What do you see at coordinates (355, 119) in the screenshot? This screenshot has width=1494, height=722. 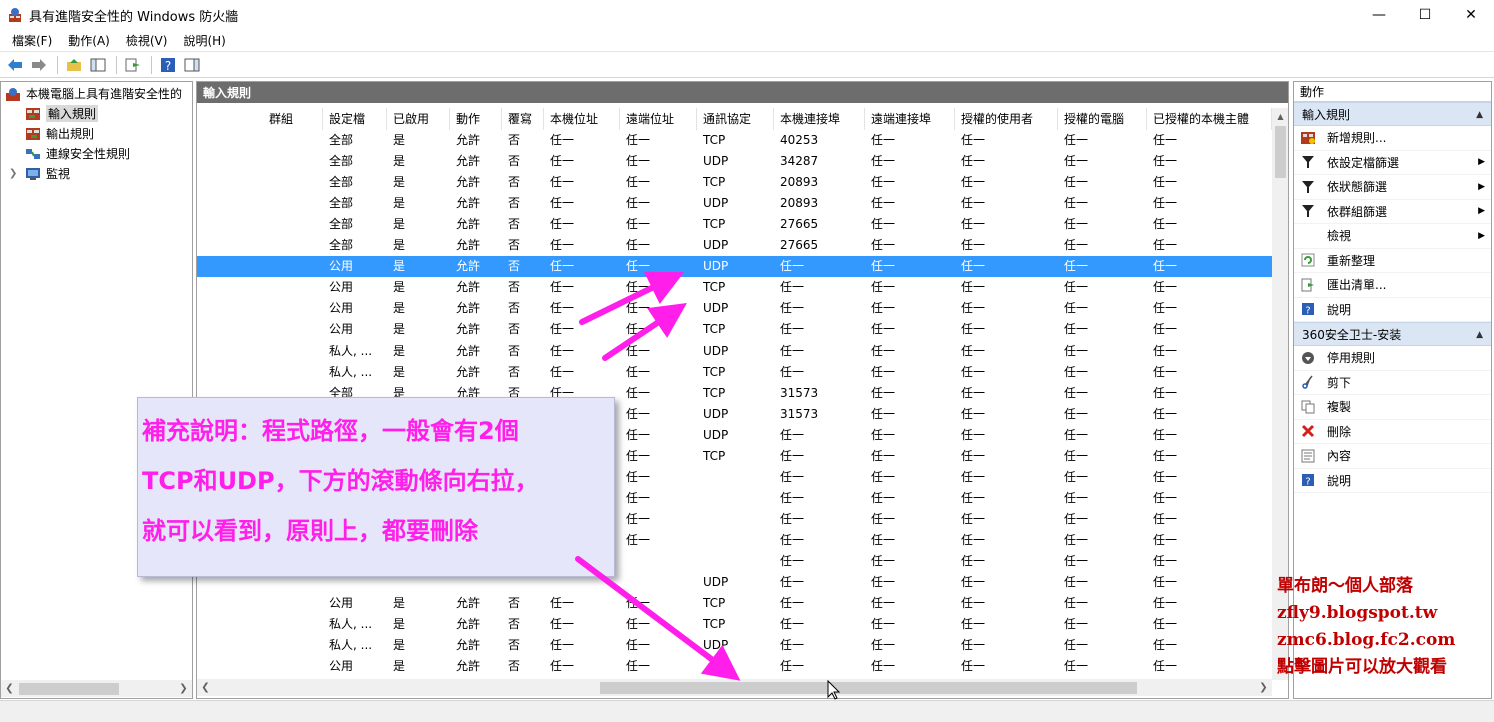 I see `column-header: 設定檔` at bounding box center [355, 119].